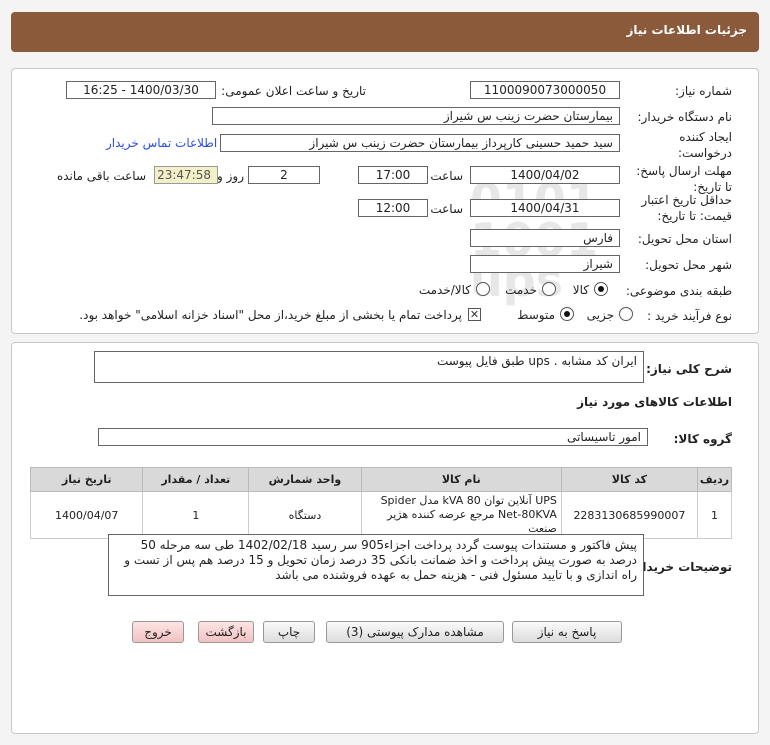  What do you see at coordinates (293, 91) in the screenshot?
I see `announce-label: تاریخ و ساعت اعلان عمومی:` at bounding box center [293, 91].